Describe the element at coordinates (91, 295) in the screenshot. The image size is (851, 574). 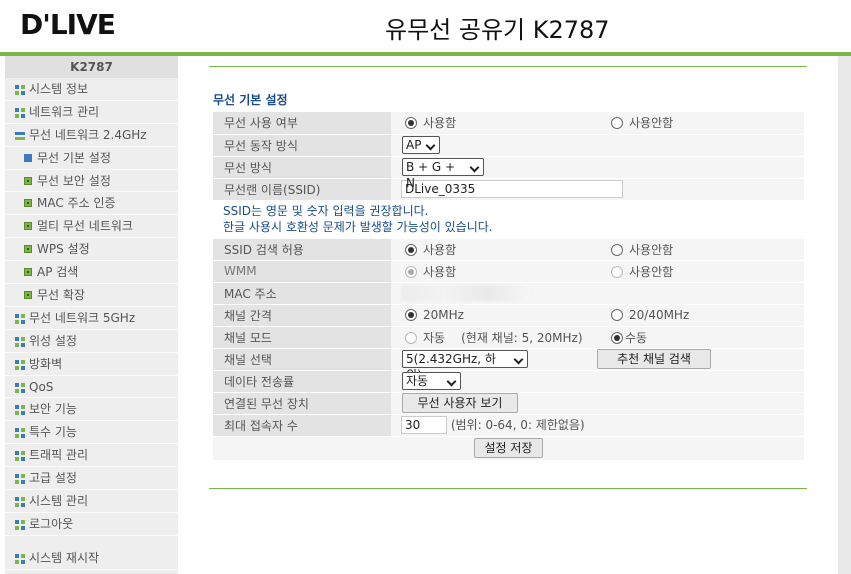
I see `sidebar-item-9: 무선 확장` at that location.